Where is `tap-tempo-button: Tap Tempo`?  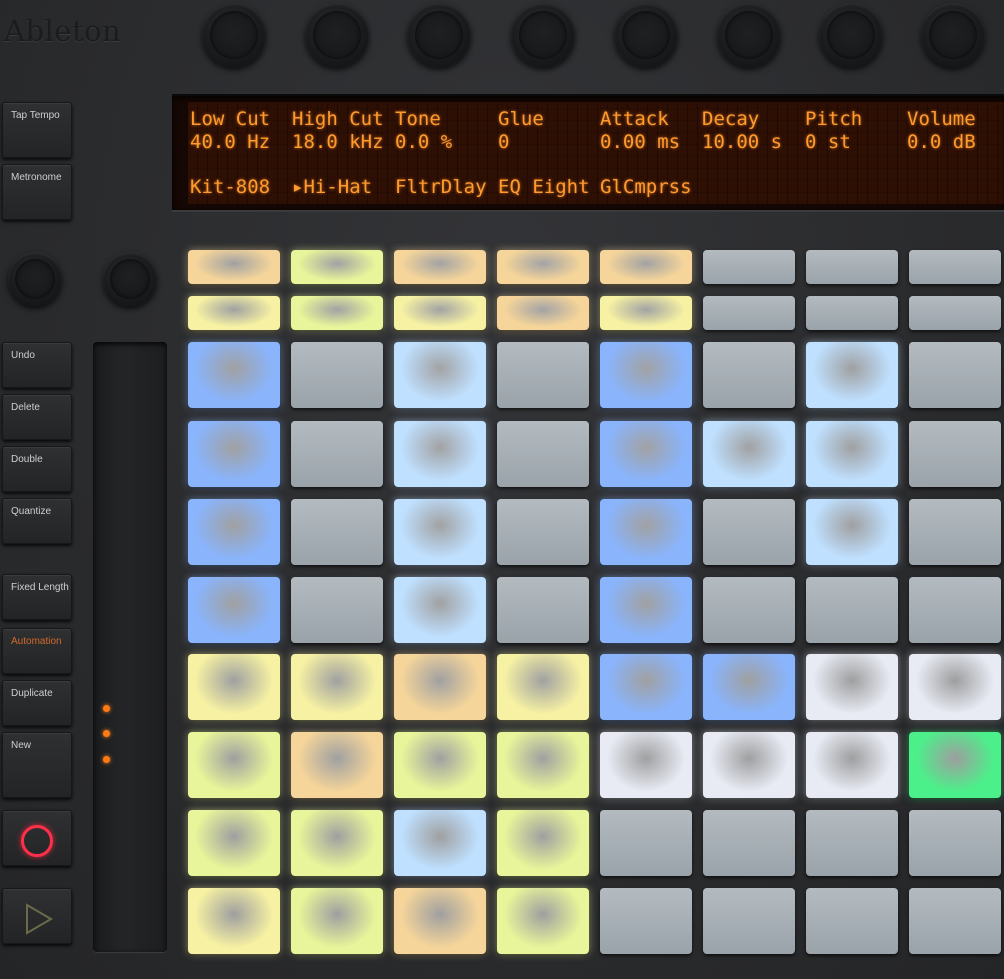 tap-tempo-button: Tap Tempo is located at coordinates (37, 130).